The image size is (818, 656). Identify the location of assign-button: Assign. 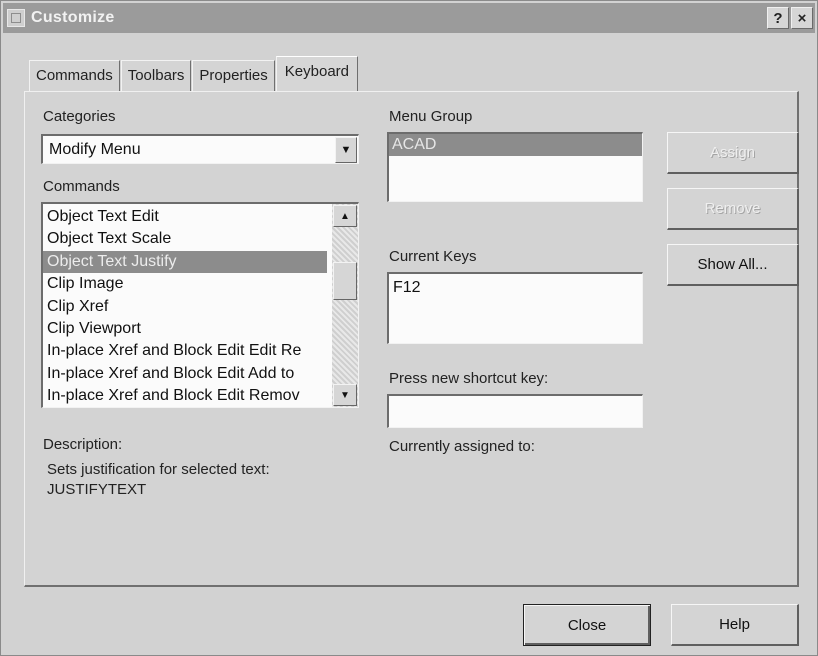
(733, 153).